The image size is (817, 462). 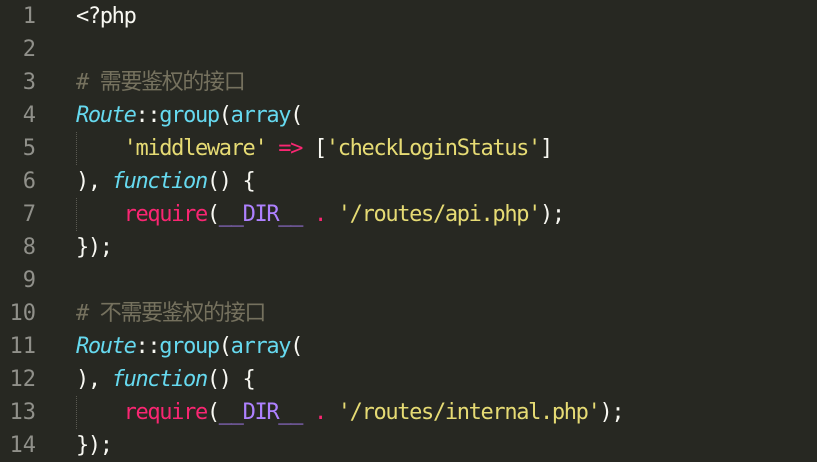 I want to click on line-number: 4, so click(x=29, y=115).